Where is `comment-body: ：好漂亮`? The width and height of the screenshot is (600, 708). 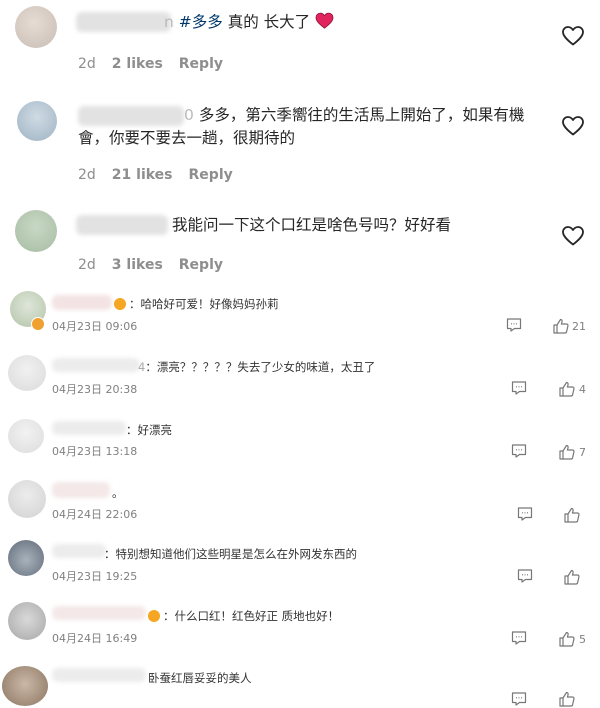 comment-body: ：好漂亮 is located at coordinates (149, 430).